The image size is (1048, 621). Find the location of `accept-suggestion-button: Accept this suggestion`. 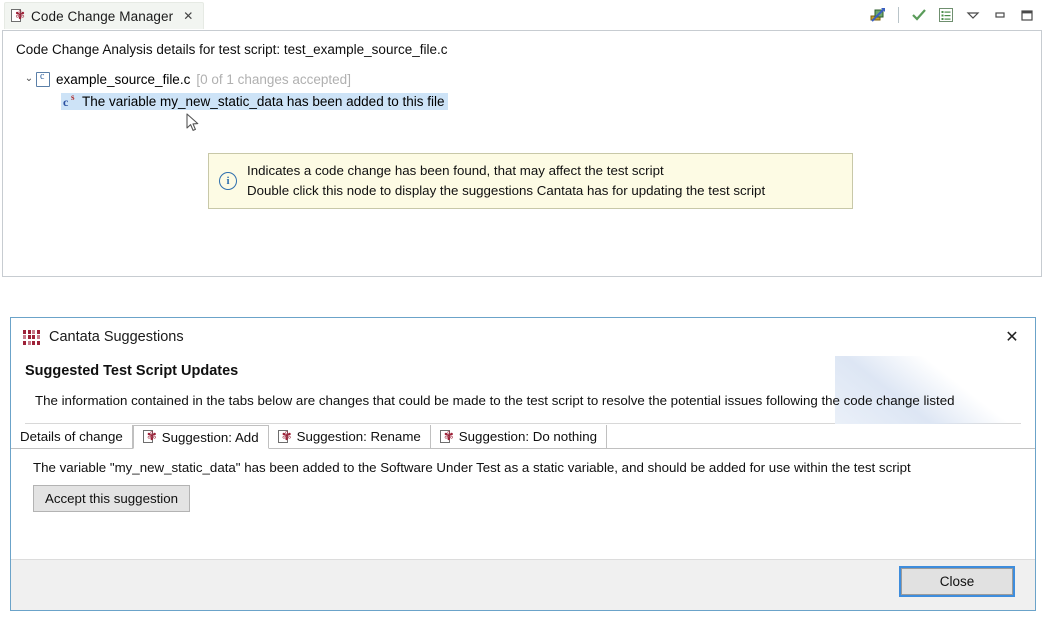

accept-suggestion-button: Accept this suggestion is located at coordinates (112, 498).